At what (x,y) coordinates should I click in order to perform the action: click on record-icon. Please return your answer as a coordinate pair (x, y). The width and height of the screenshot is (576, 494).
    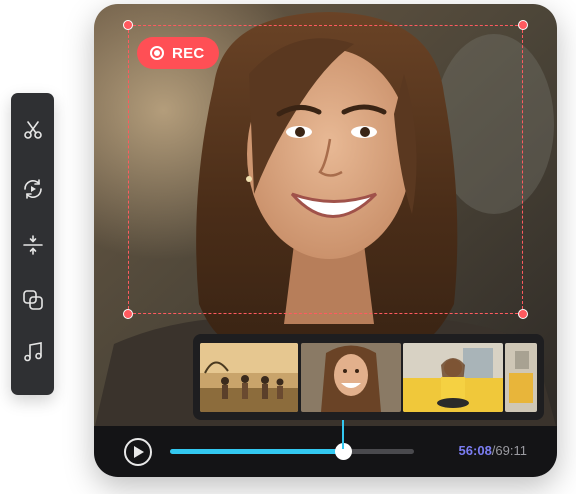
    Looking at the image, I should click on (157, 53).